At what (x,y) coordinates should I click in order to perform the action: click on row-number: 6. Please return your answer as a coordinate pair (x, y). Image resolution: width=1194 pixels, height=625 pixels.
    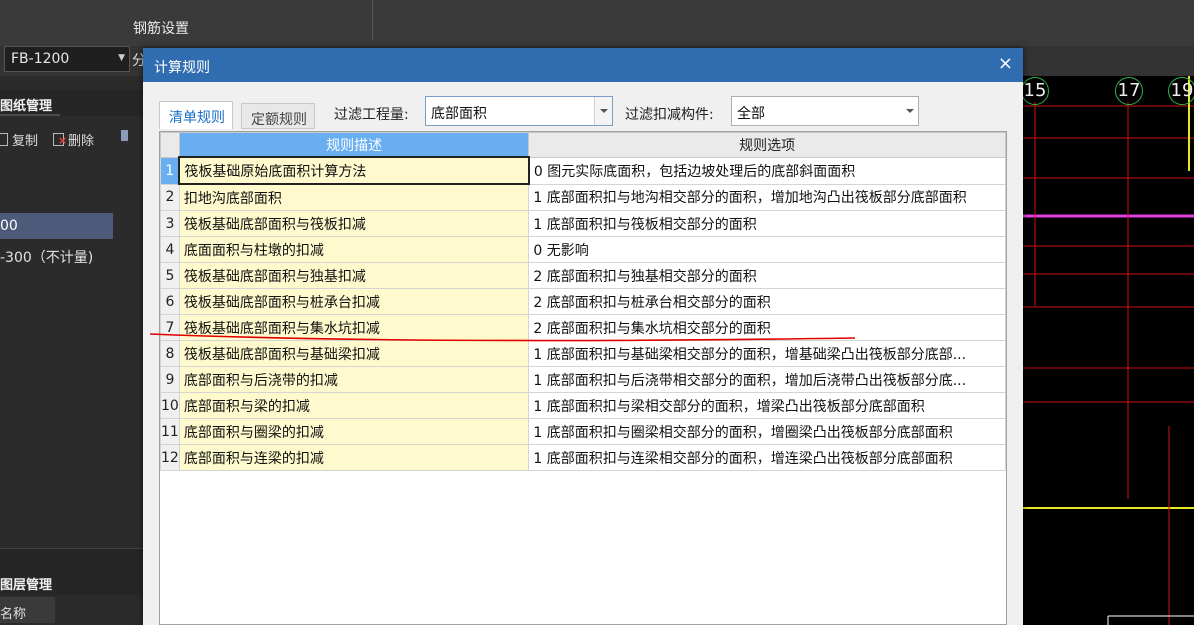
    Looking at the image, I should click on (170, 301).